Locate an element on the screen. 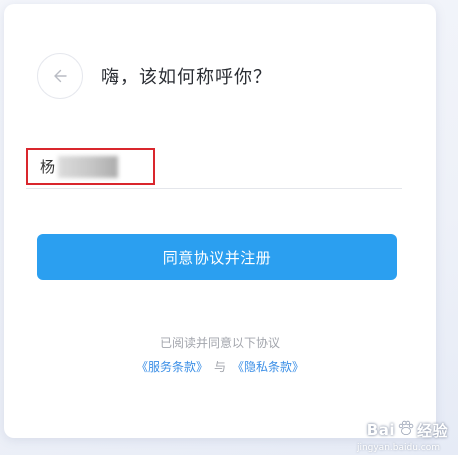 The height and width of the screenshot is (455, 458). agree-register-button: 同意协议并注册 is located at coordinates (217, 257).